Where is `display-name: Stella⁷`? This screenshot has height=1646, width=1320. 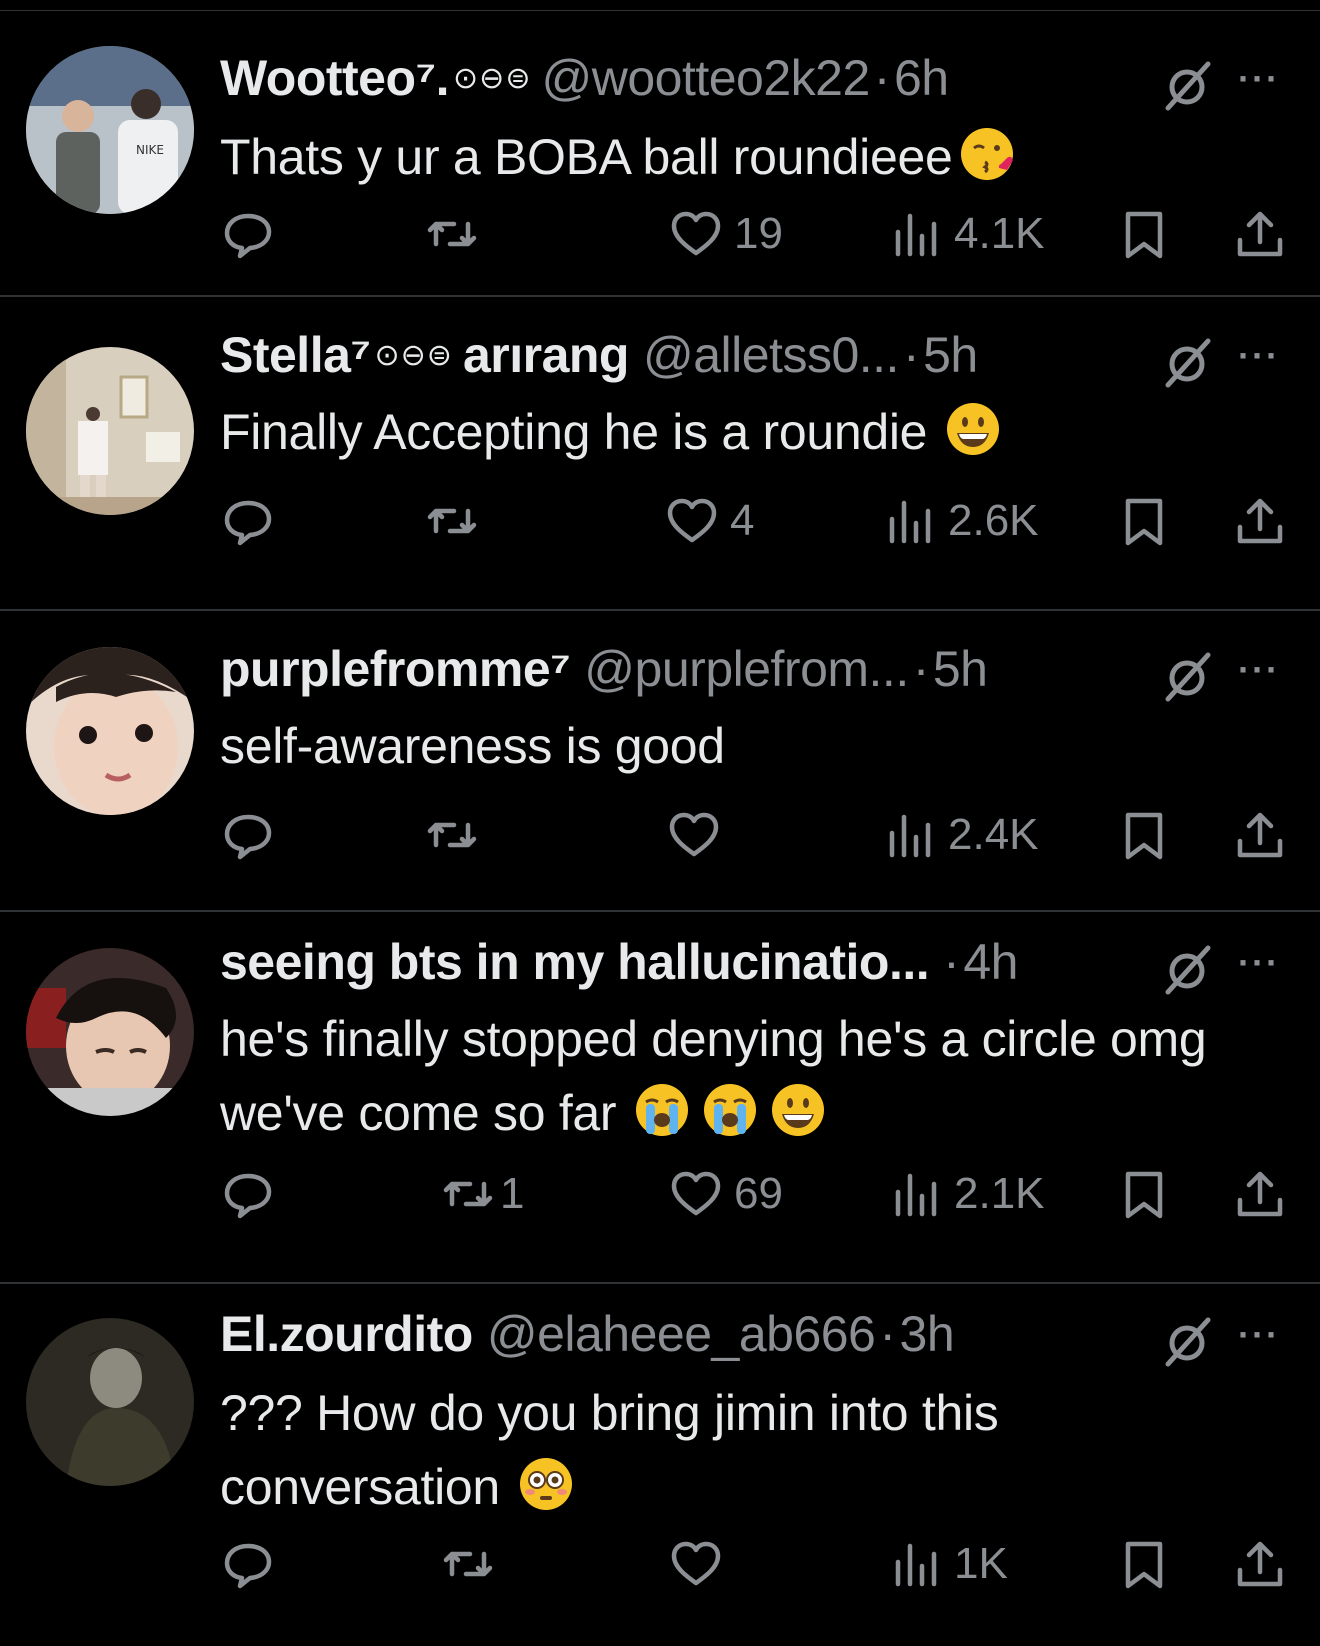
display-name: Stella⁷ is located at coordinates (295, 355).